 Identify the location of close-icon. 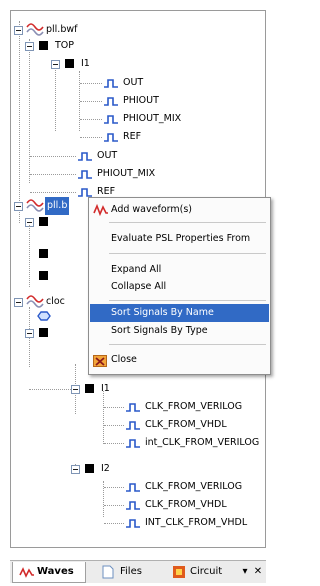
(100, 361).